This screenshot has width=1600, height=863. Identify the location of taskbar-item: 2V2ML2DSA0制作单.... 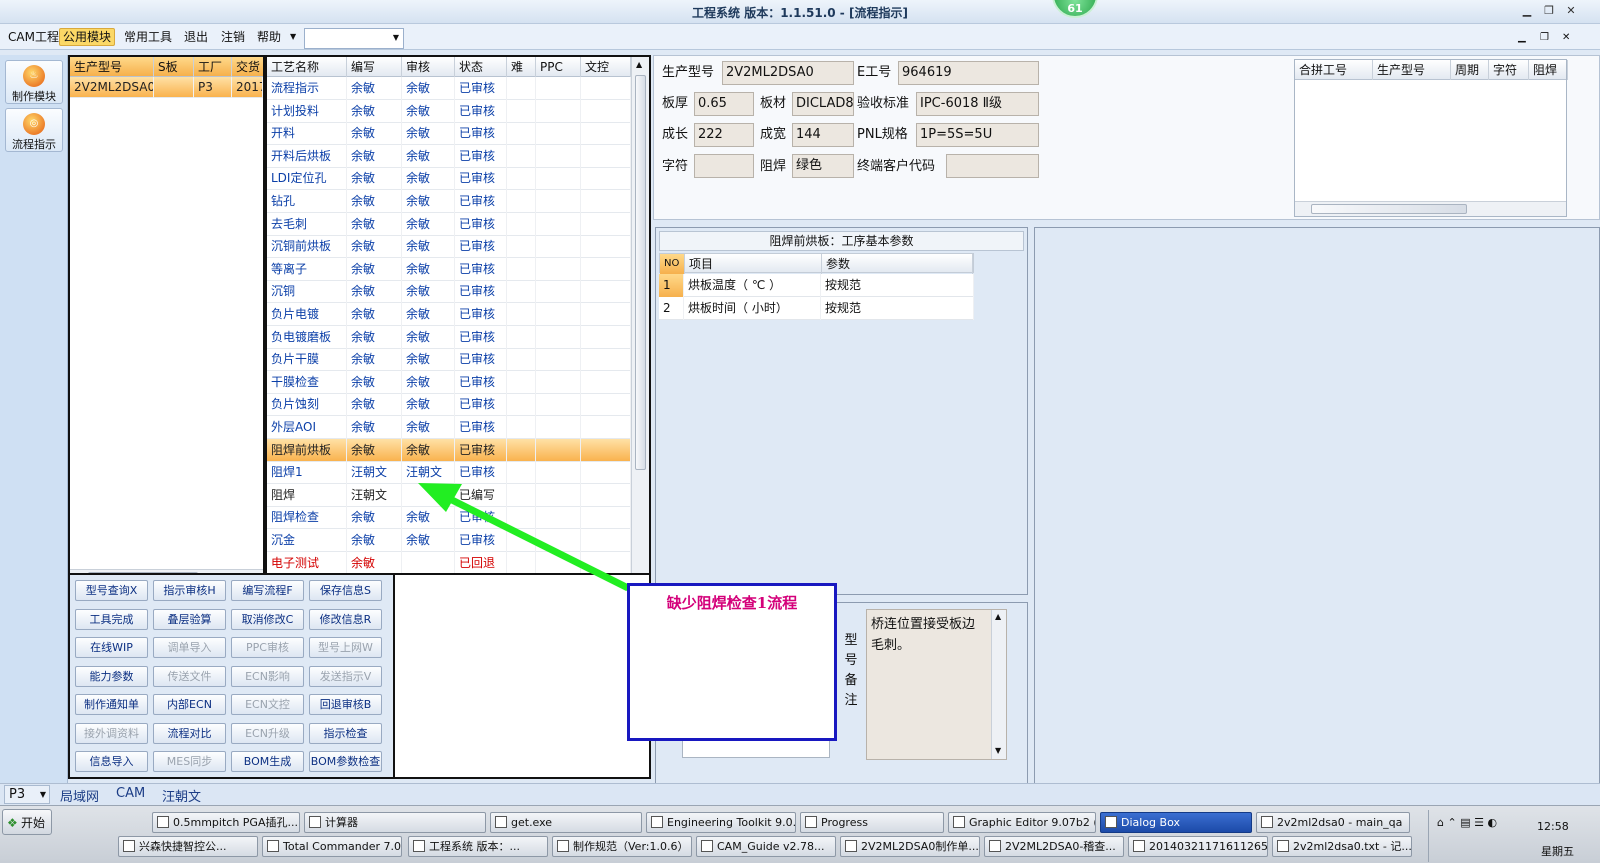
(910, 846).